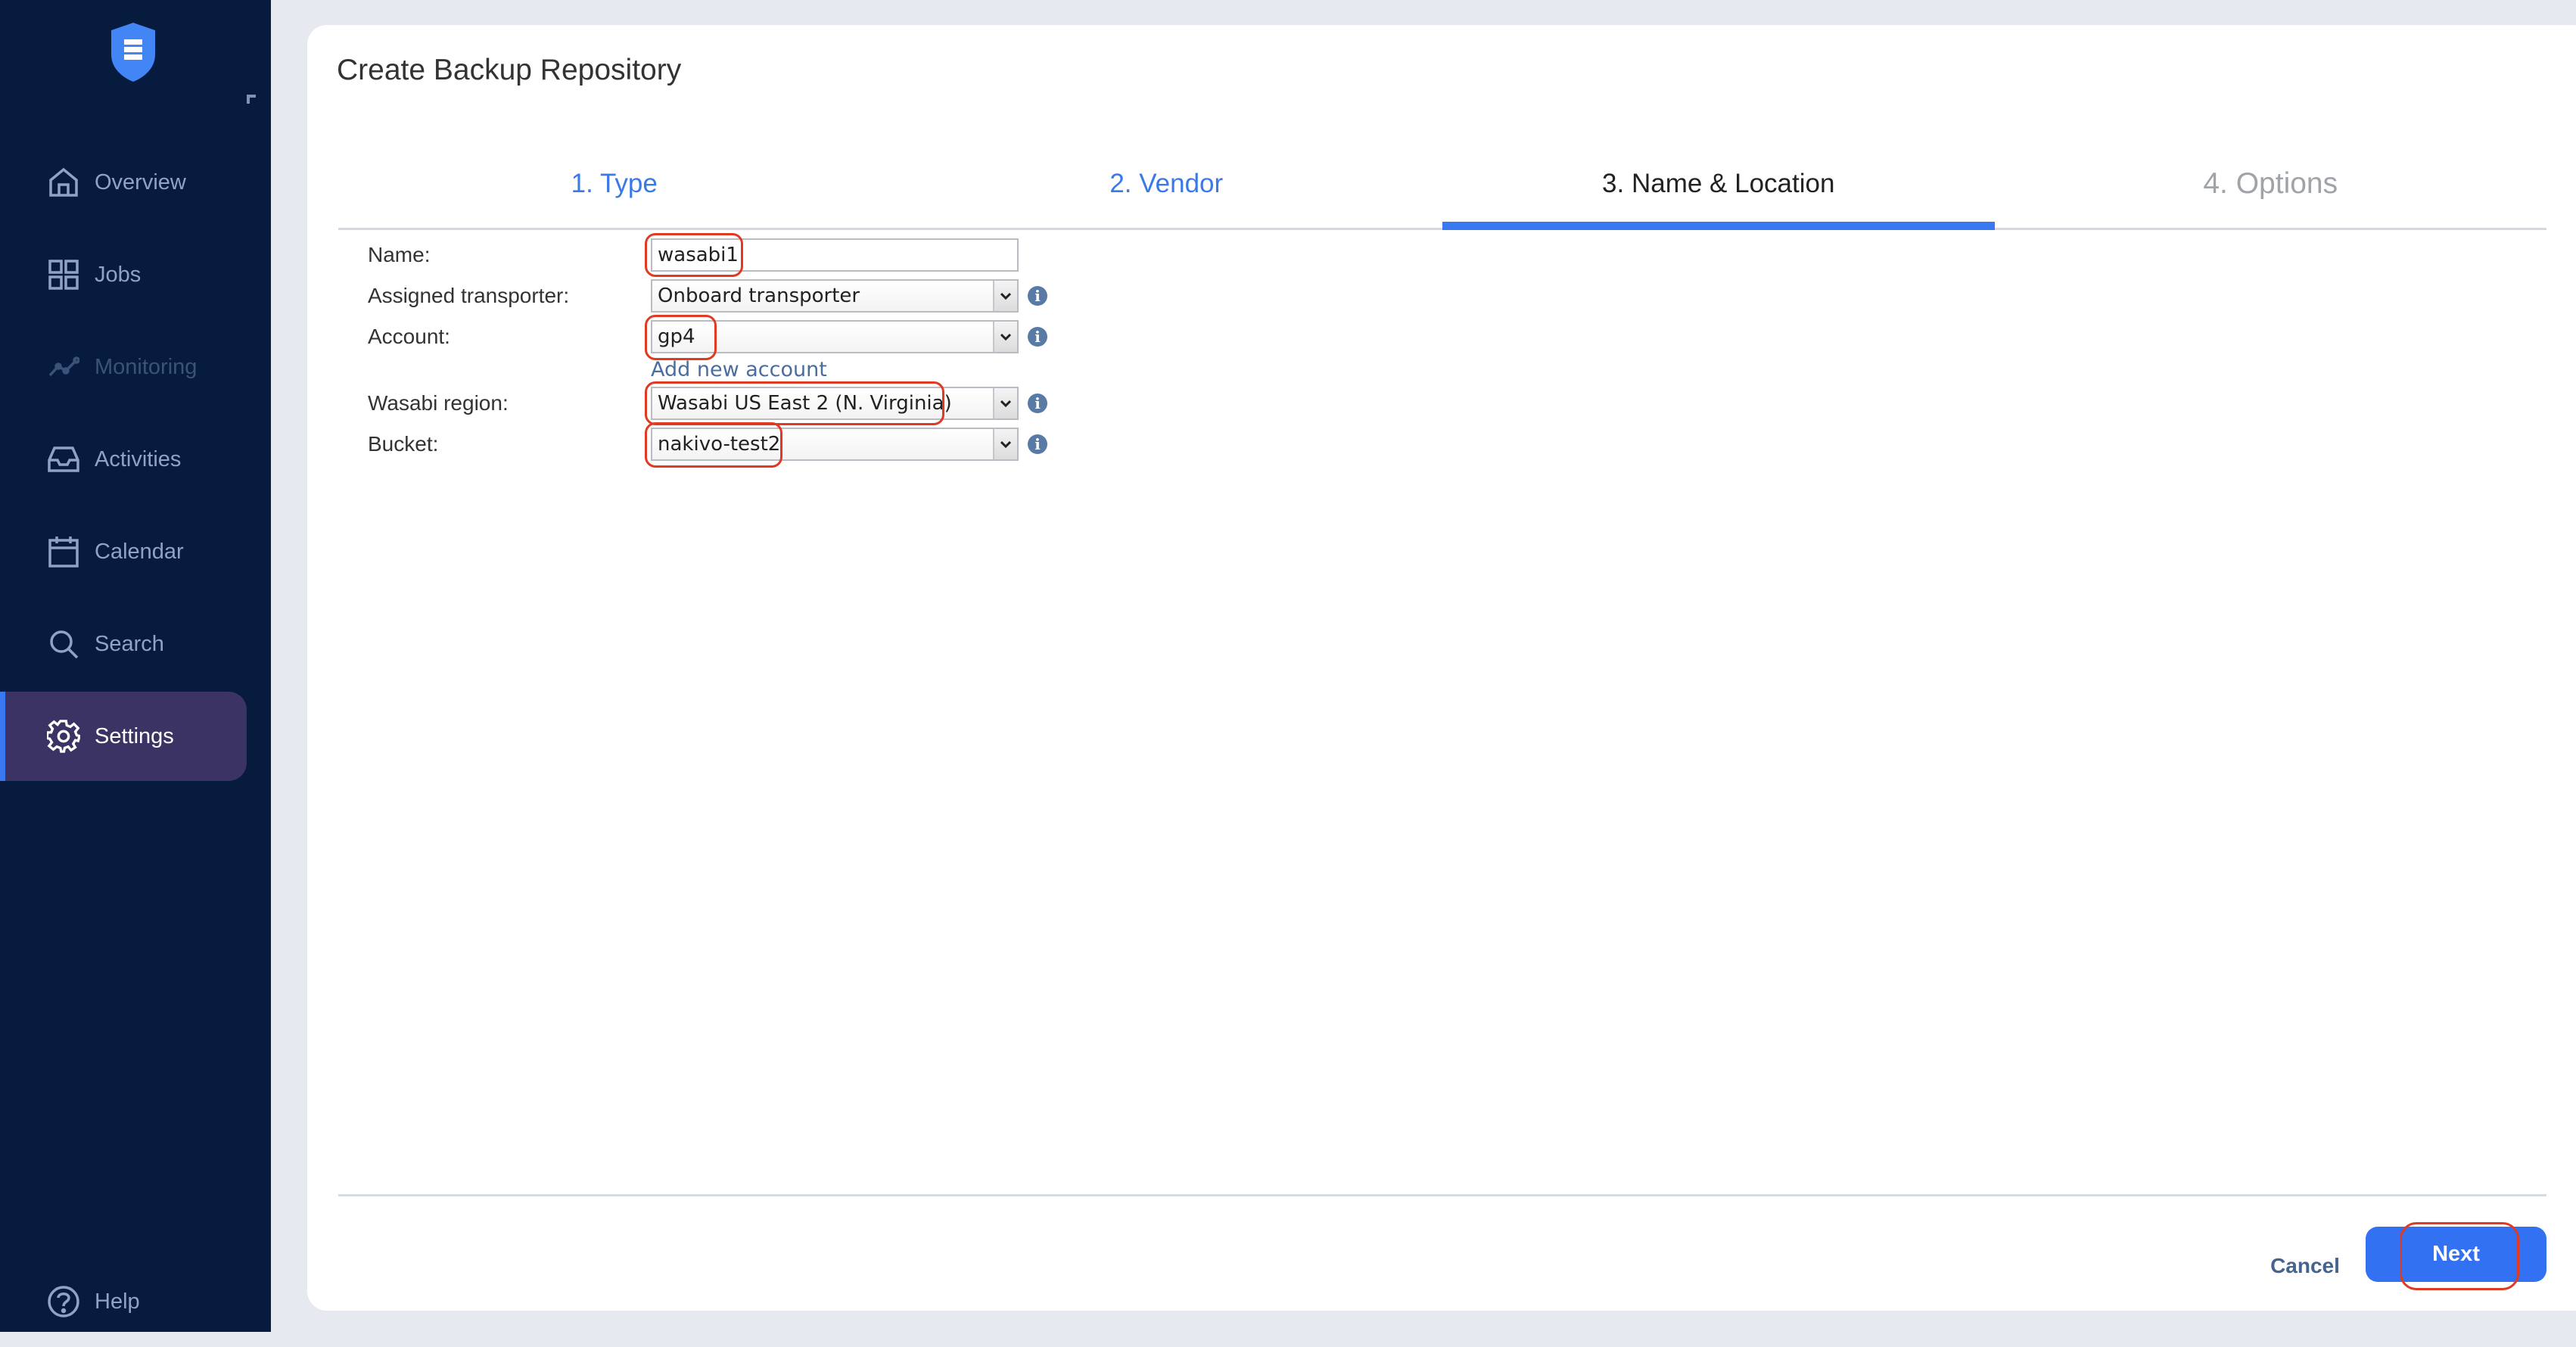 This screenshot has width=2576, height=1347. What do you see at coordinates (63, 644) in the screenshot?
I see `search-icon` at bounding box center [63, 644].